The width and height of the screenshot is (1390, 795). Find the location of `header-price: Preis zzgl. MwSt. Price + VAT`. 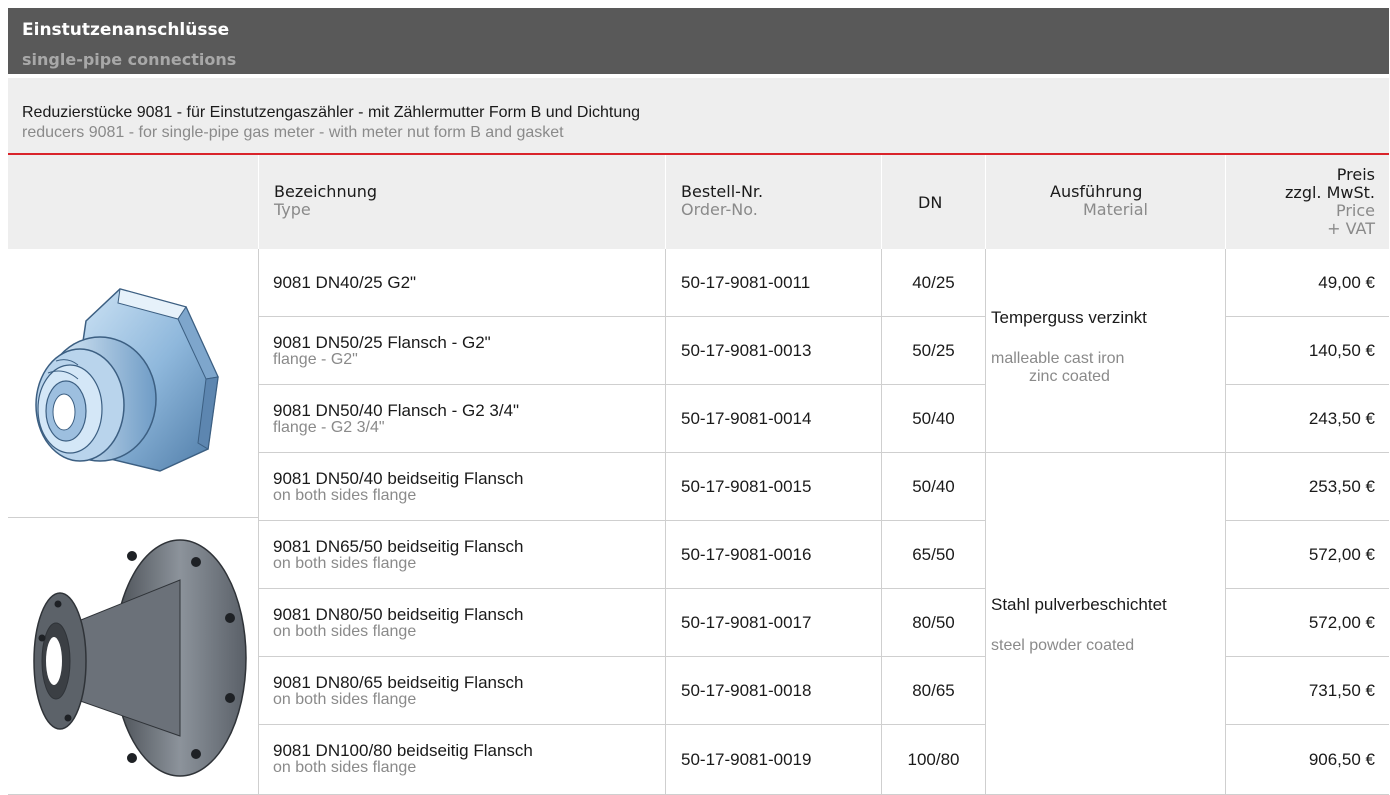

header-price: Preis zzgl. MwSt. Price + VAT is located at coordinates (1307, 202).